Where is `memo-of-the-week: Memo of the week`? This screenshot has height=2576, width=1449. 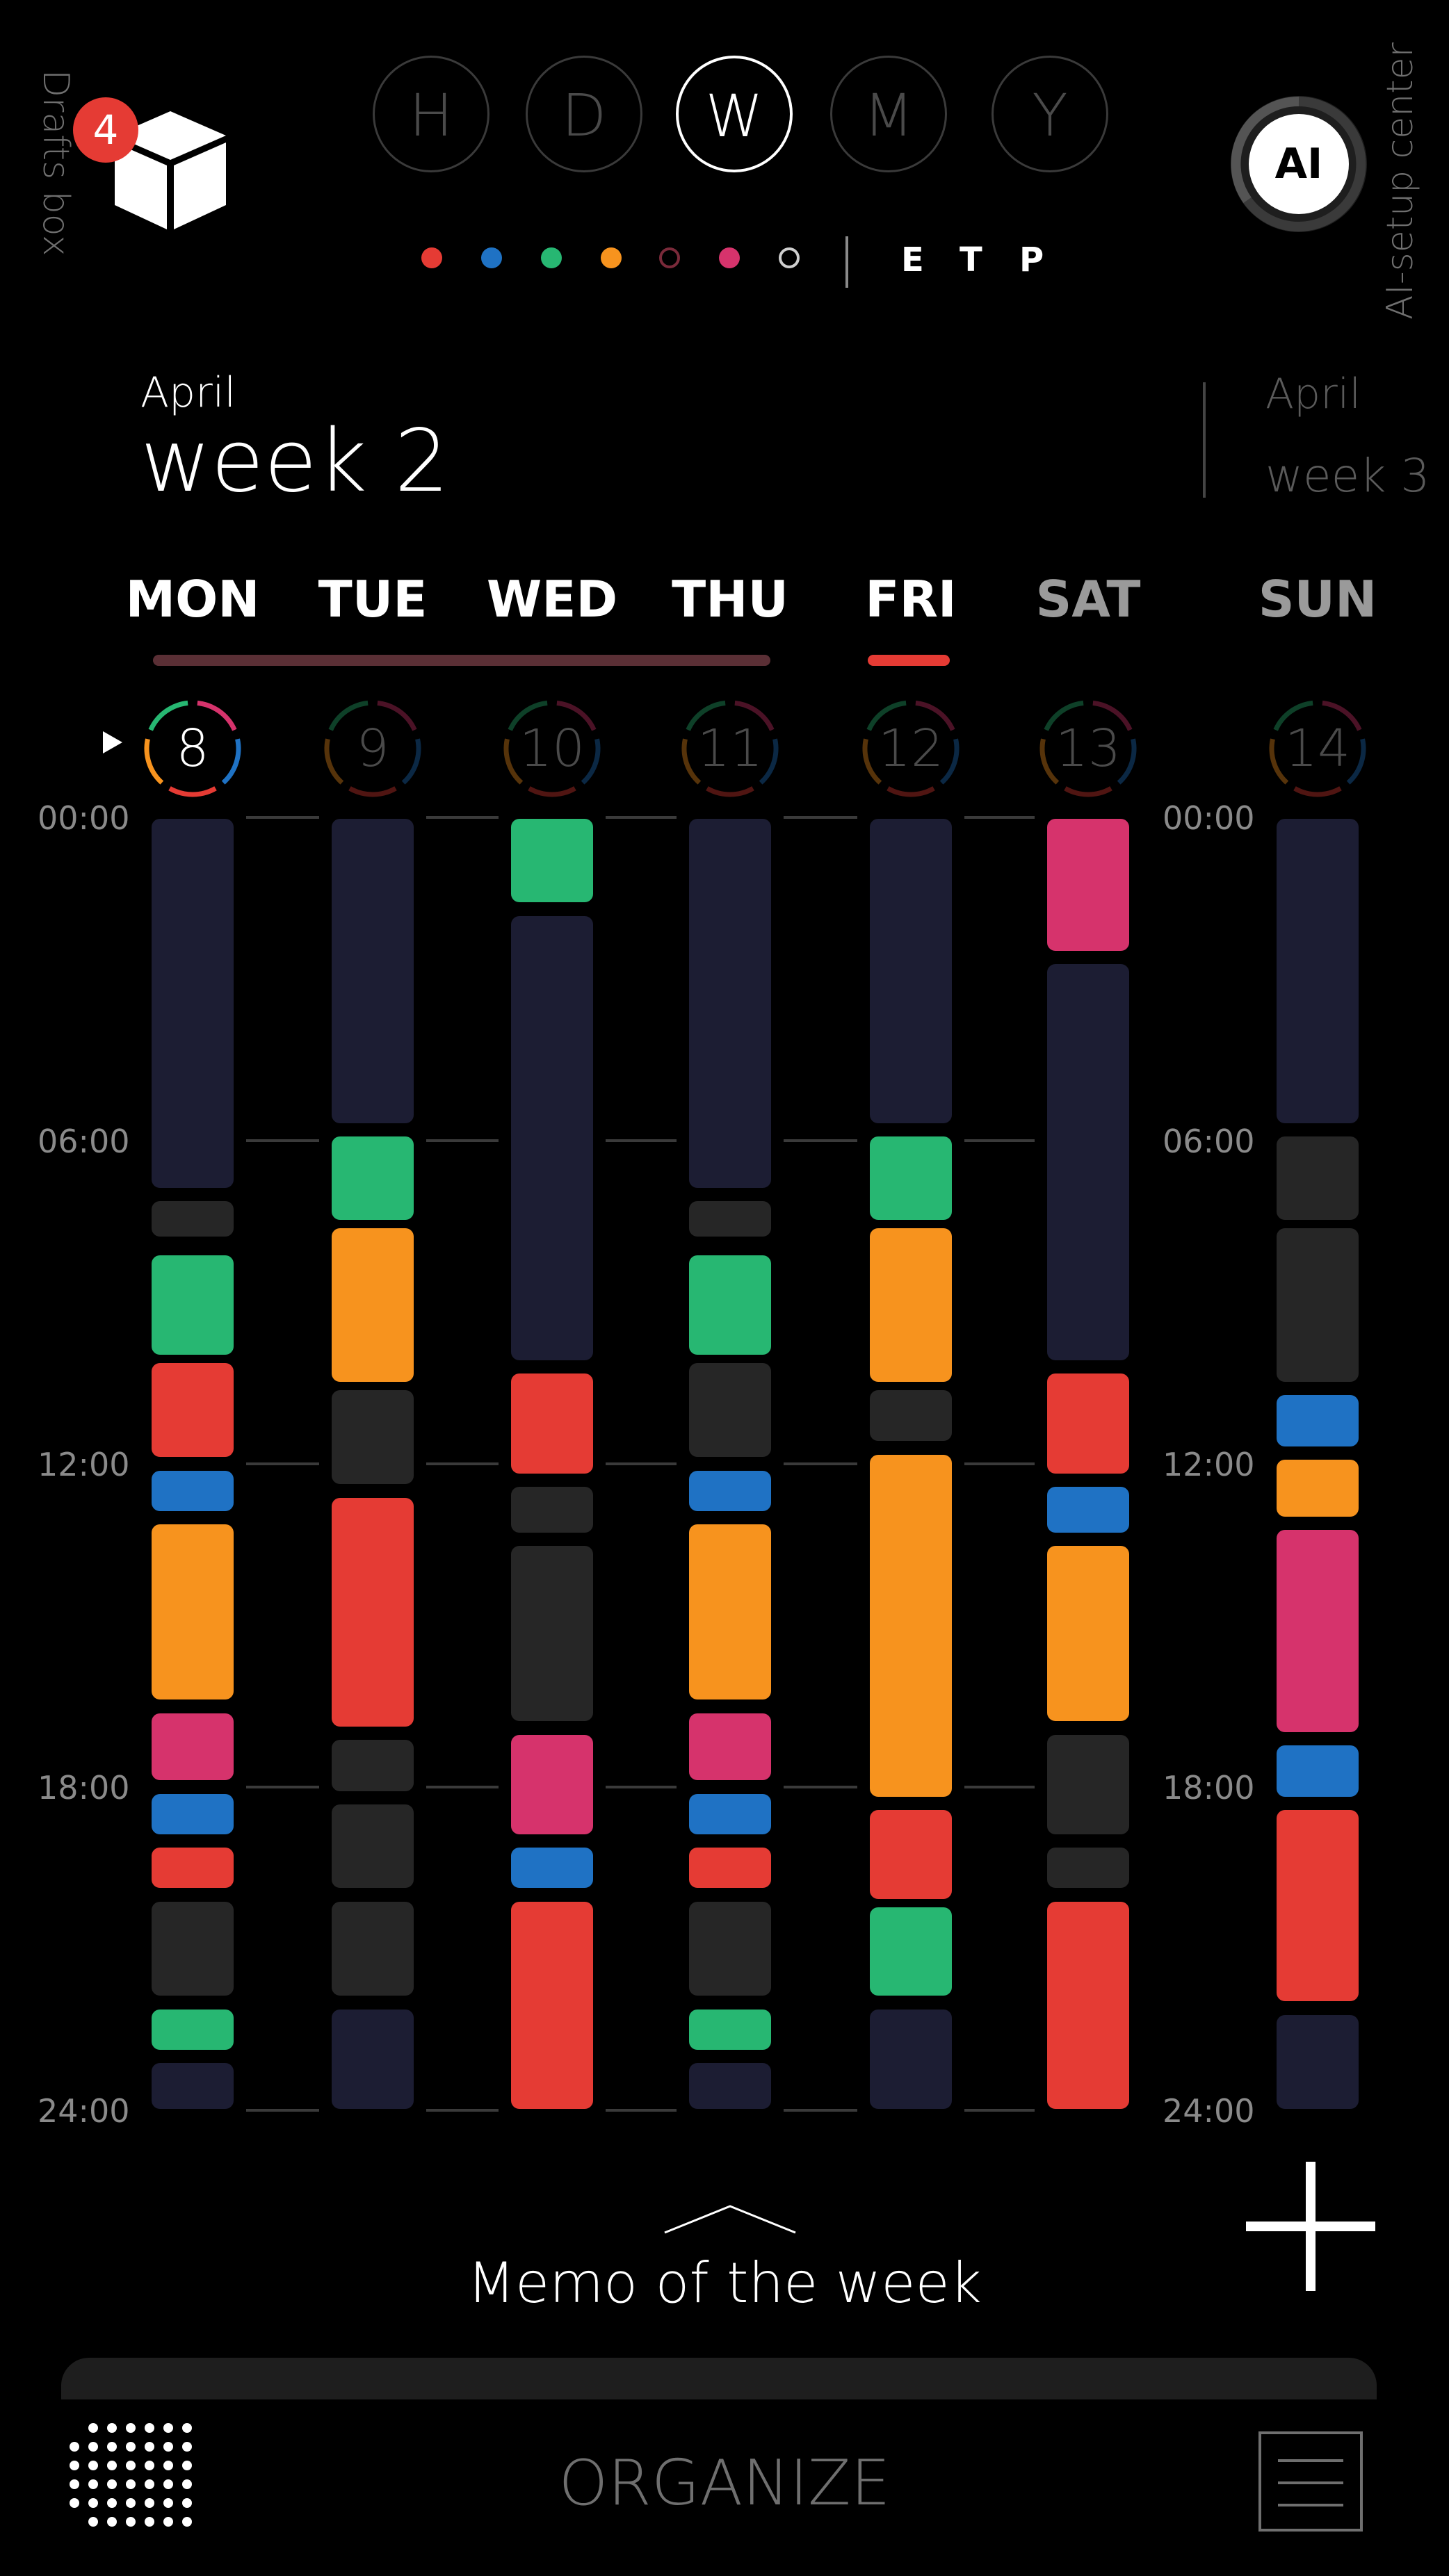 memo-of-the-week: Memo of the week is located at coordinates (724, 2283).